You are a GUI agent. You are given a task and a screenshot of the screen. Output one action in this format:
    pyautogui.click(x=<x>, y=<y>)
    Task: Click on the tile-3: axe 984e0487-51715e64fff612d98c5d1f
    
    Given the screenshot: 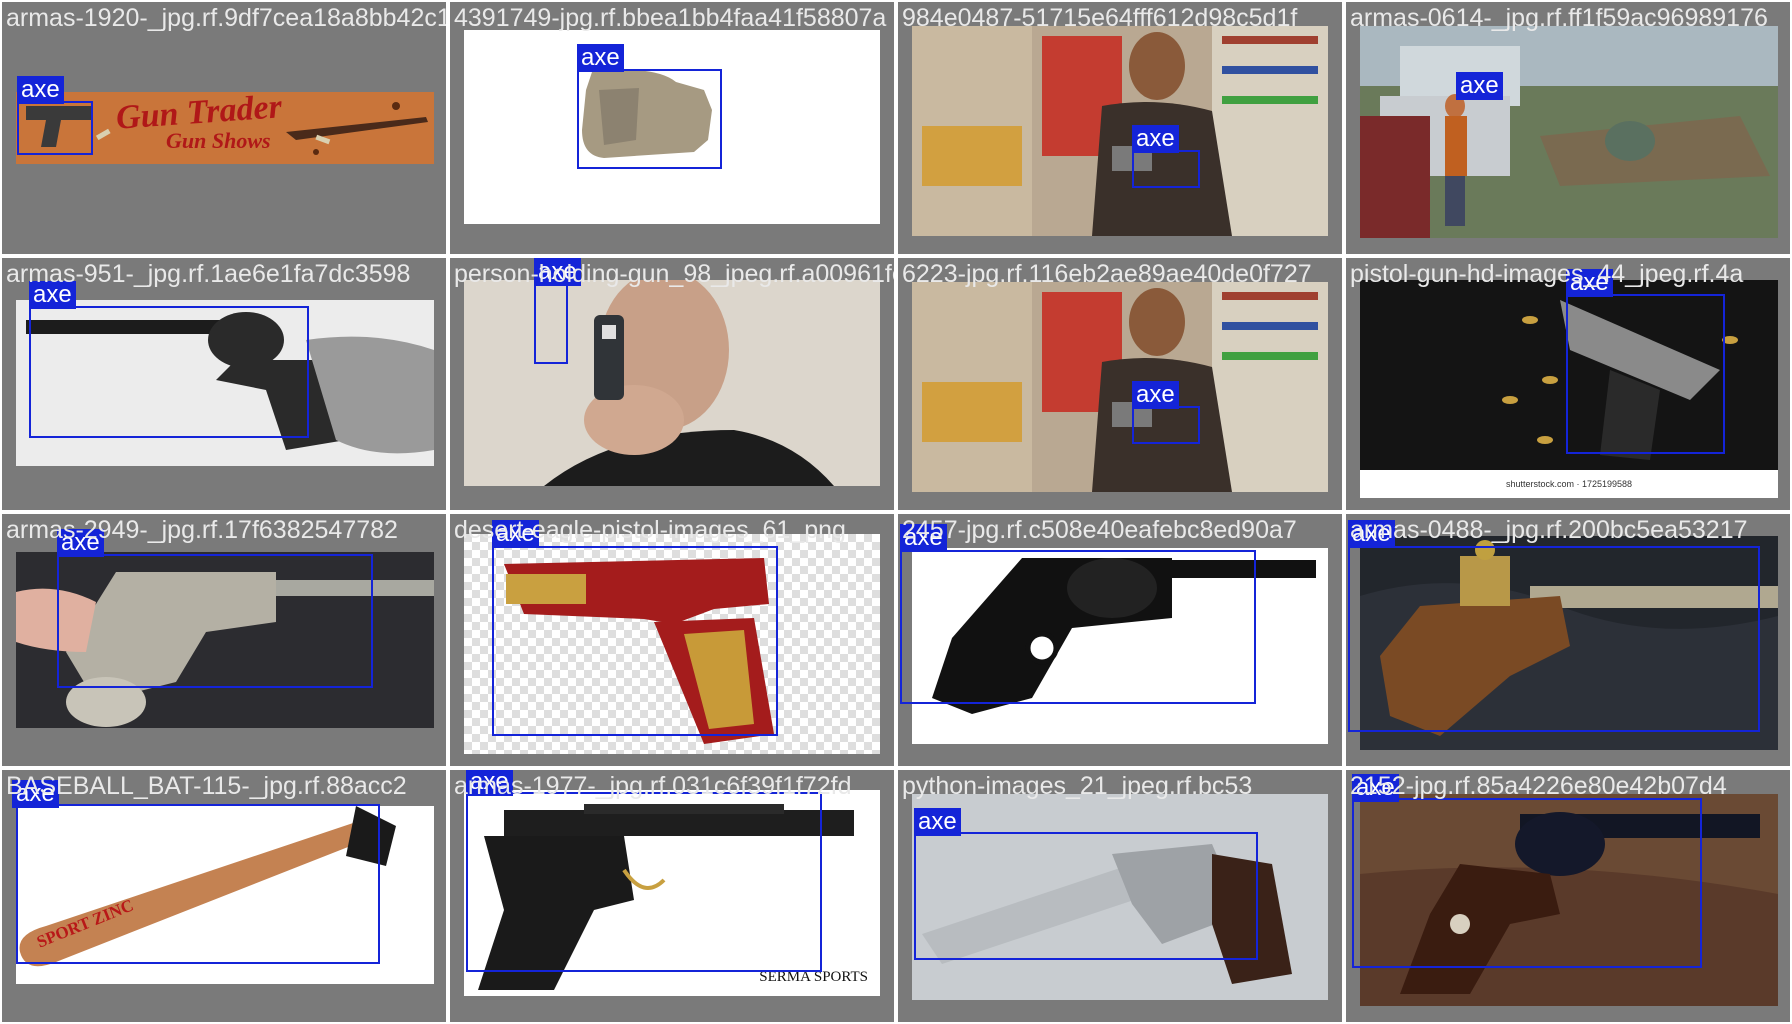 What is the action you would take?
    pyautogui.click(x=1120, y=128)
    